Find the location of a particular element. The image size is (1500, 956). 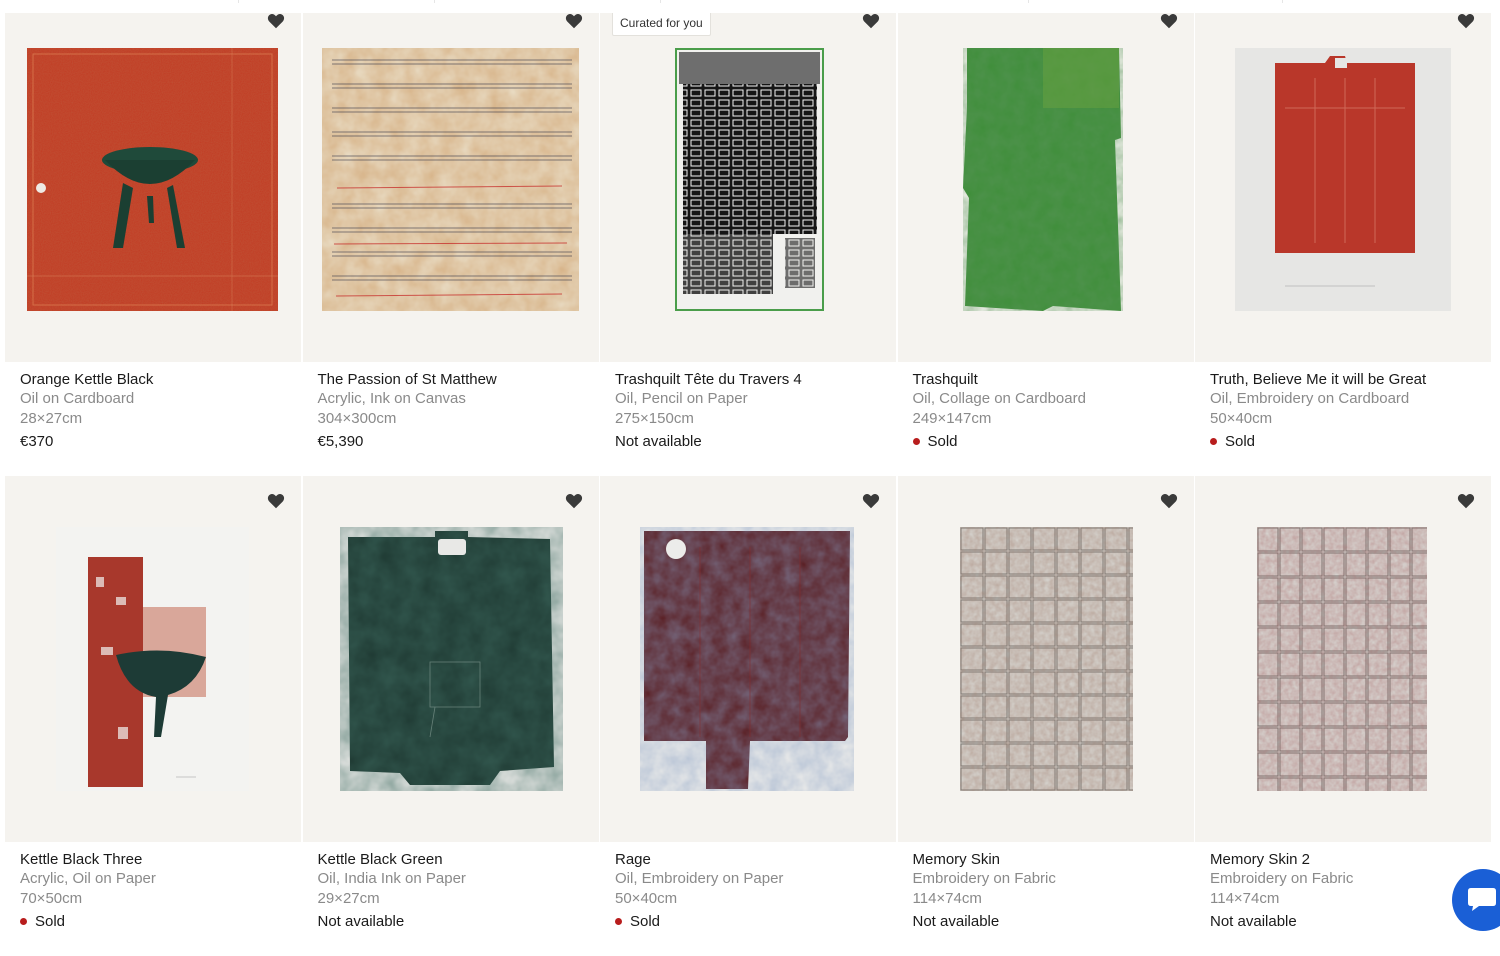

artwork-price: €370 is located at coordinates (153, 441).